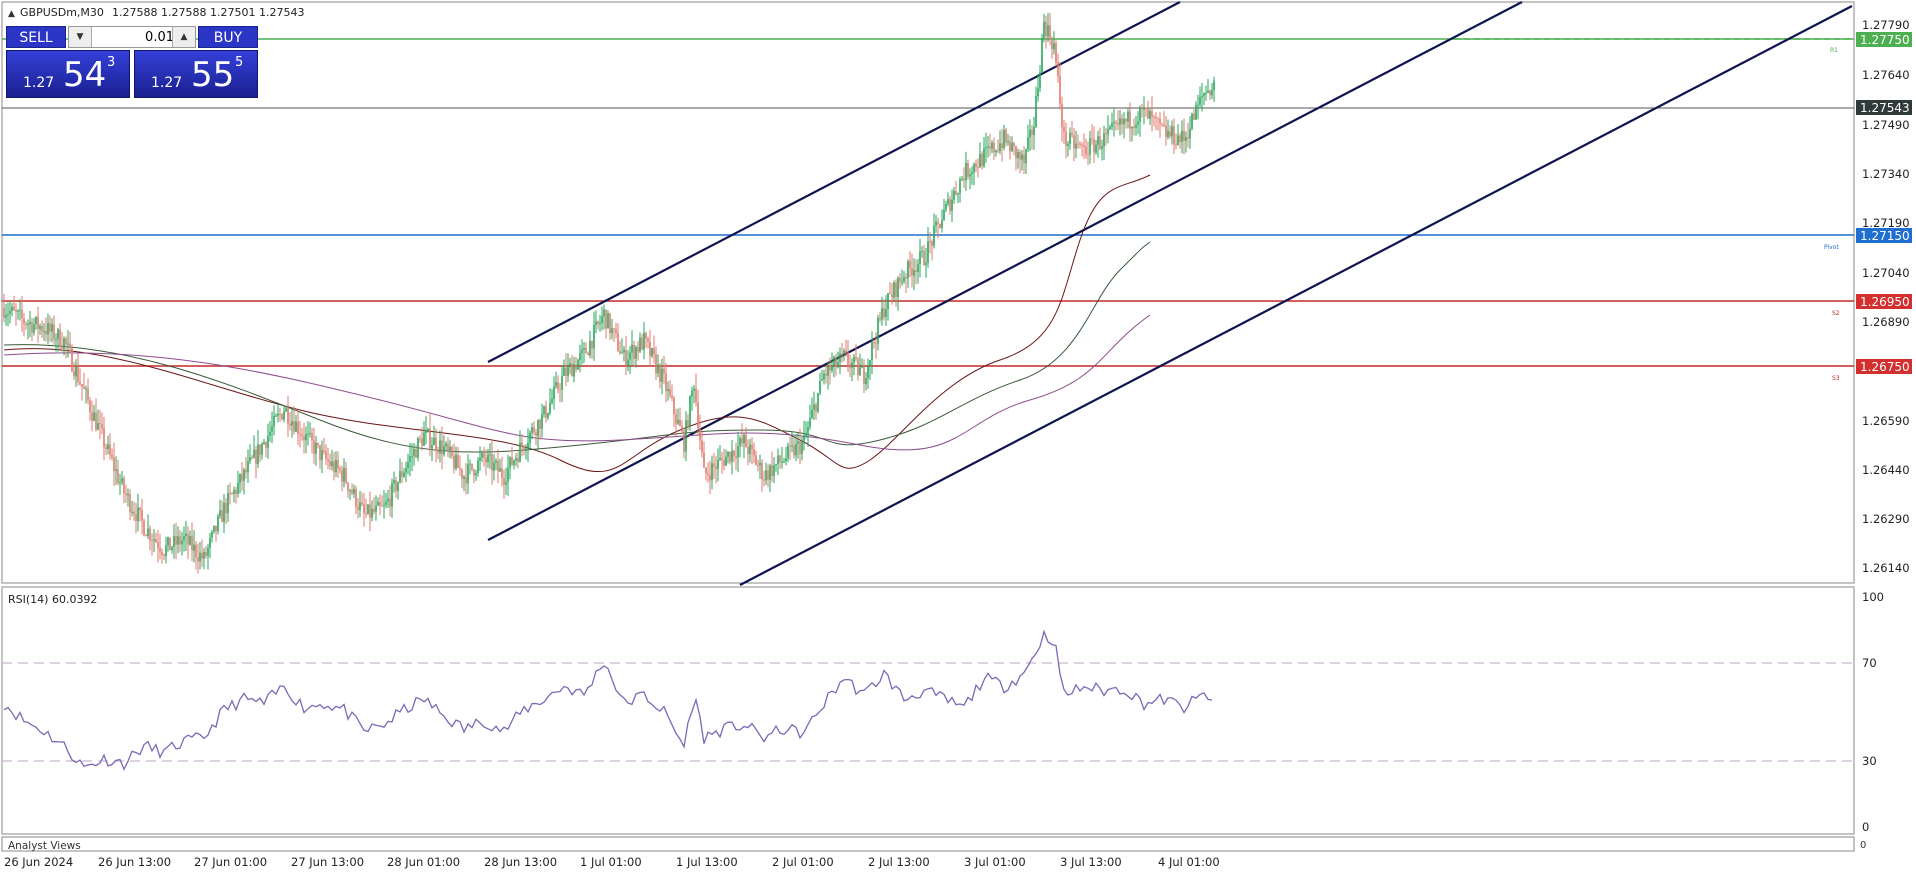 This screenshot has height=874, width=1916. Describe the element at coordinates (228, 37) in the screenshot. I see `buy-button: BUY` at that location.